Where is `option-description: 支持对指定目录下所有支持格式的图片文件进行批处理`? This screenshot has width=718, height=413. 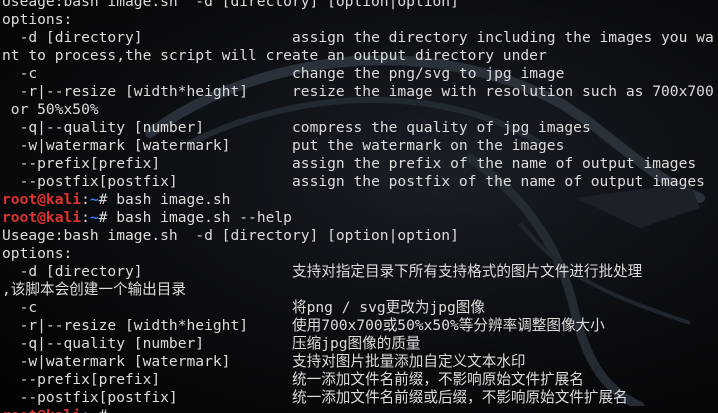
option-description: 支持对指定目录下所有支持格式的图片文件进行批处理 is located at coordinates (467, 271).